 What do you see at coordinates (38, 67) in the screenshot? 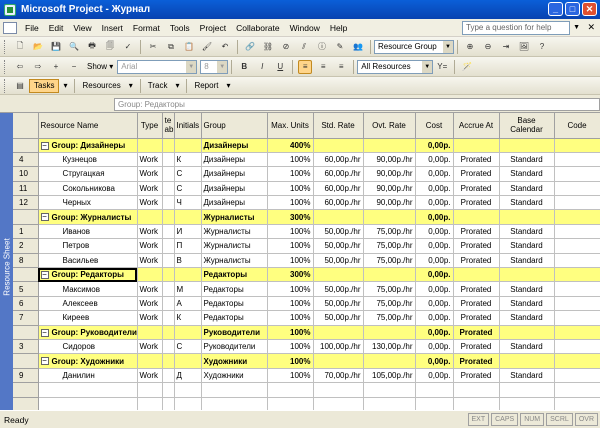
I see `indent-icon: ⇨` at bounding box center [38, 67].